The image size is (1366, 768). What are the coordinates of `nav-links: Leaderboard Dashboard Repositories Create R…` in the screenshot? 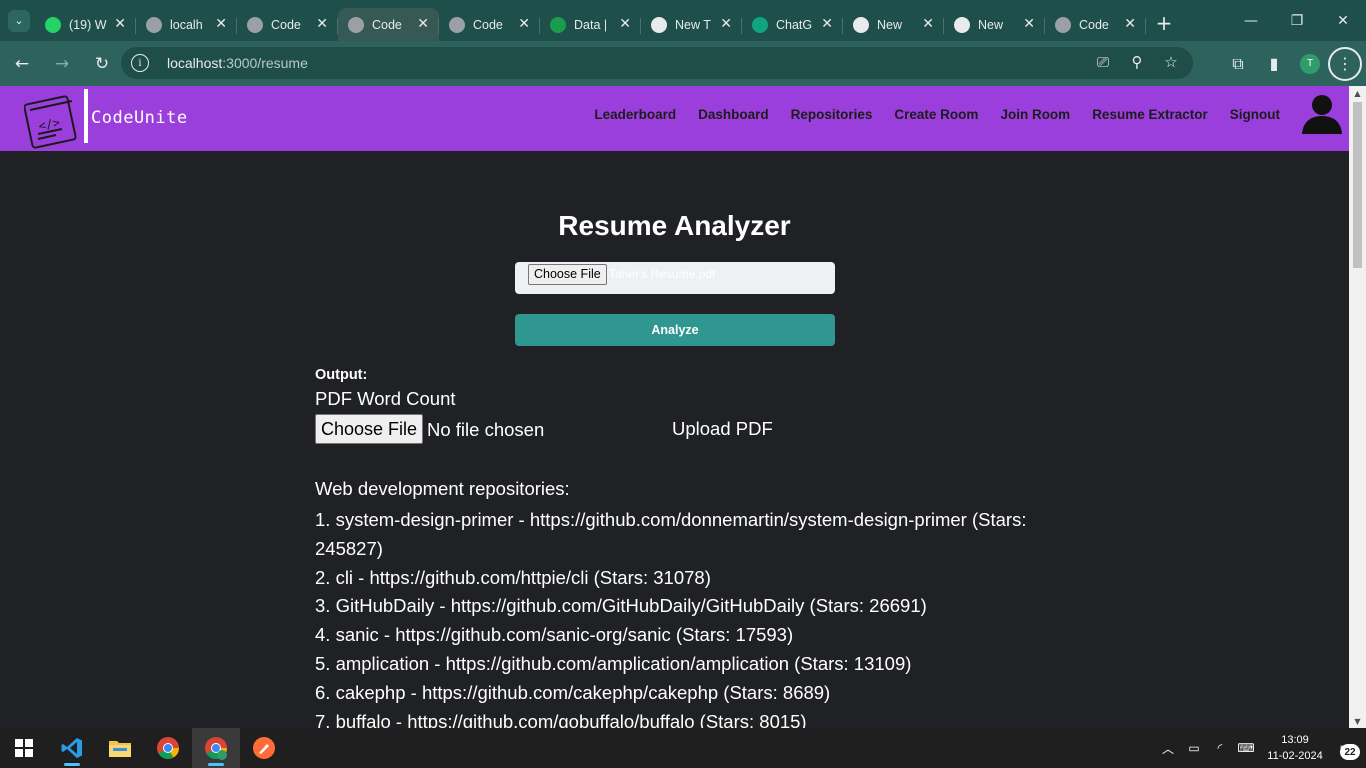 It's located at (937, 114).